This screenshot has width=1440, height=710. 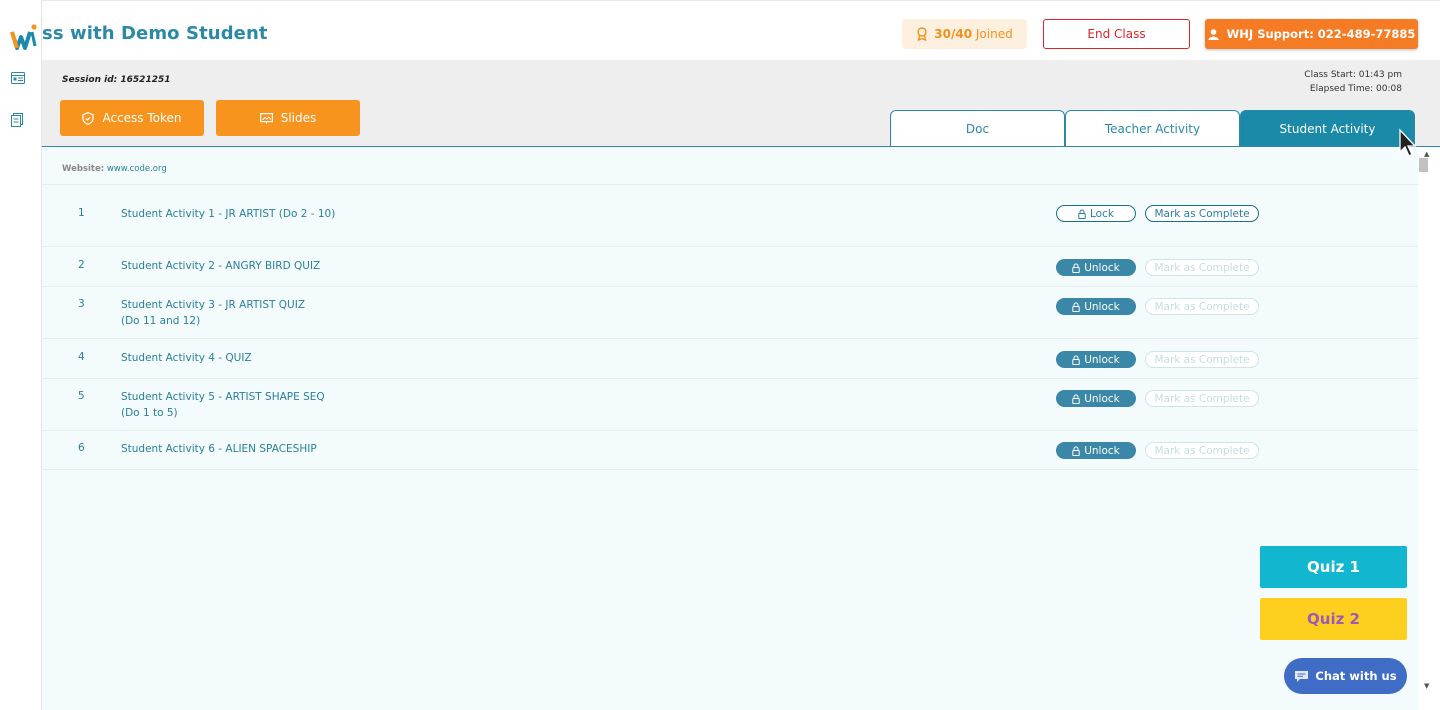 What do you see at coordinates (1355, 89) in the screenshot?
I see `elapsed-time: Elapsed Time: 00:08` at bounding box center [1355, 89].